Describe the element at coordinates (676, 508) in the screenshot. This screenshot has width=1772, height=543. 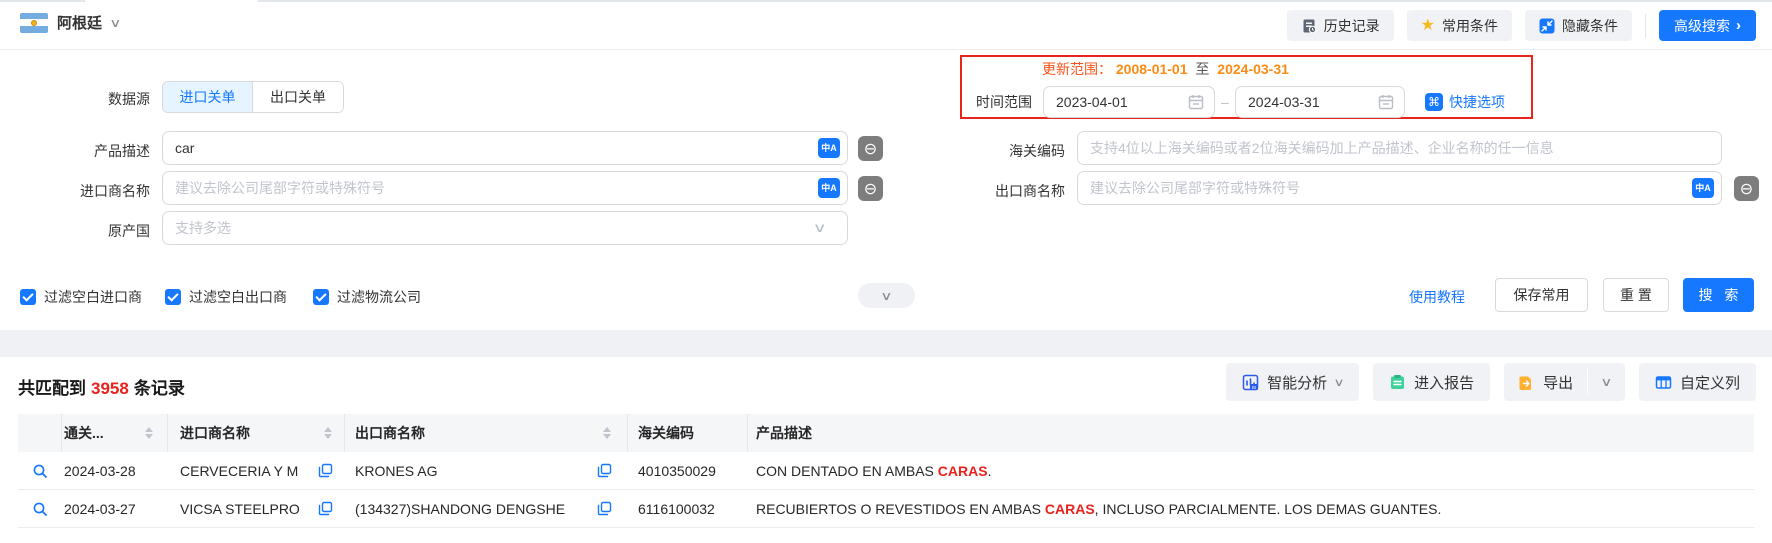
I see `cell-hs-code: 6116100032` at that location.